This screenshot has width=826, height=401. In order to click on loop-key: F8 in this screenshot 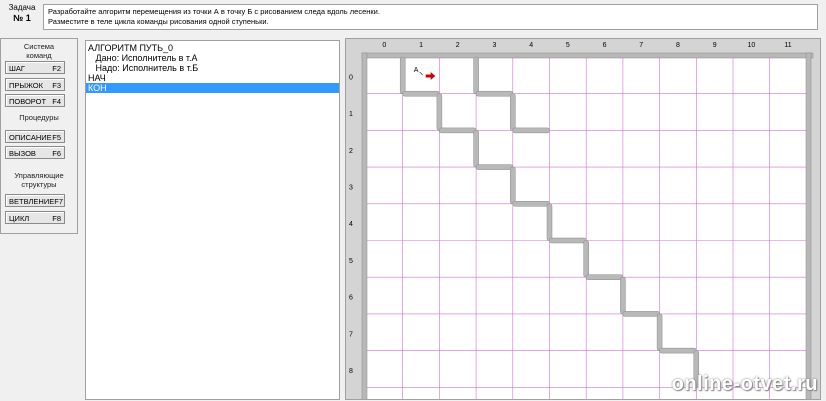, I will do `click(56, 218)`.